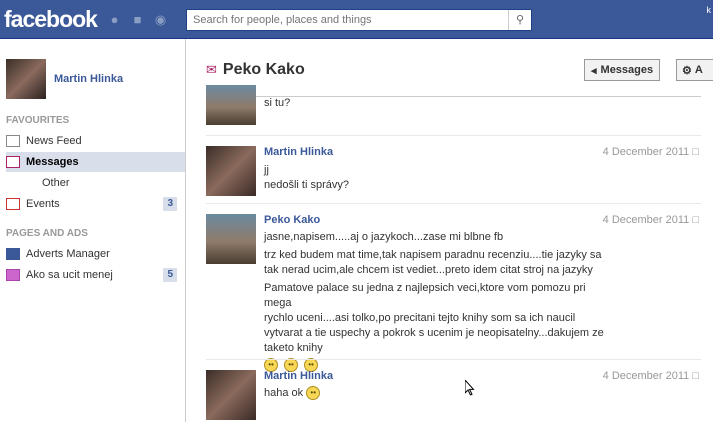 This screenshot has width=713, height=422. What do you see at coordinates (594, 70) in the screenshot?
I see `chevron-left-icon: ◂` at bounding box center [594, 70].